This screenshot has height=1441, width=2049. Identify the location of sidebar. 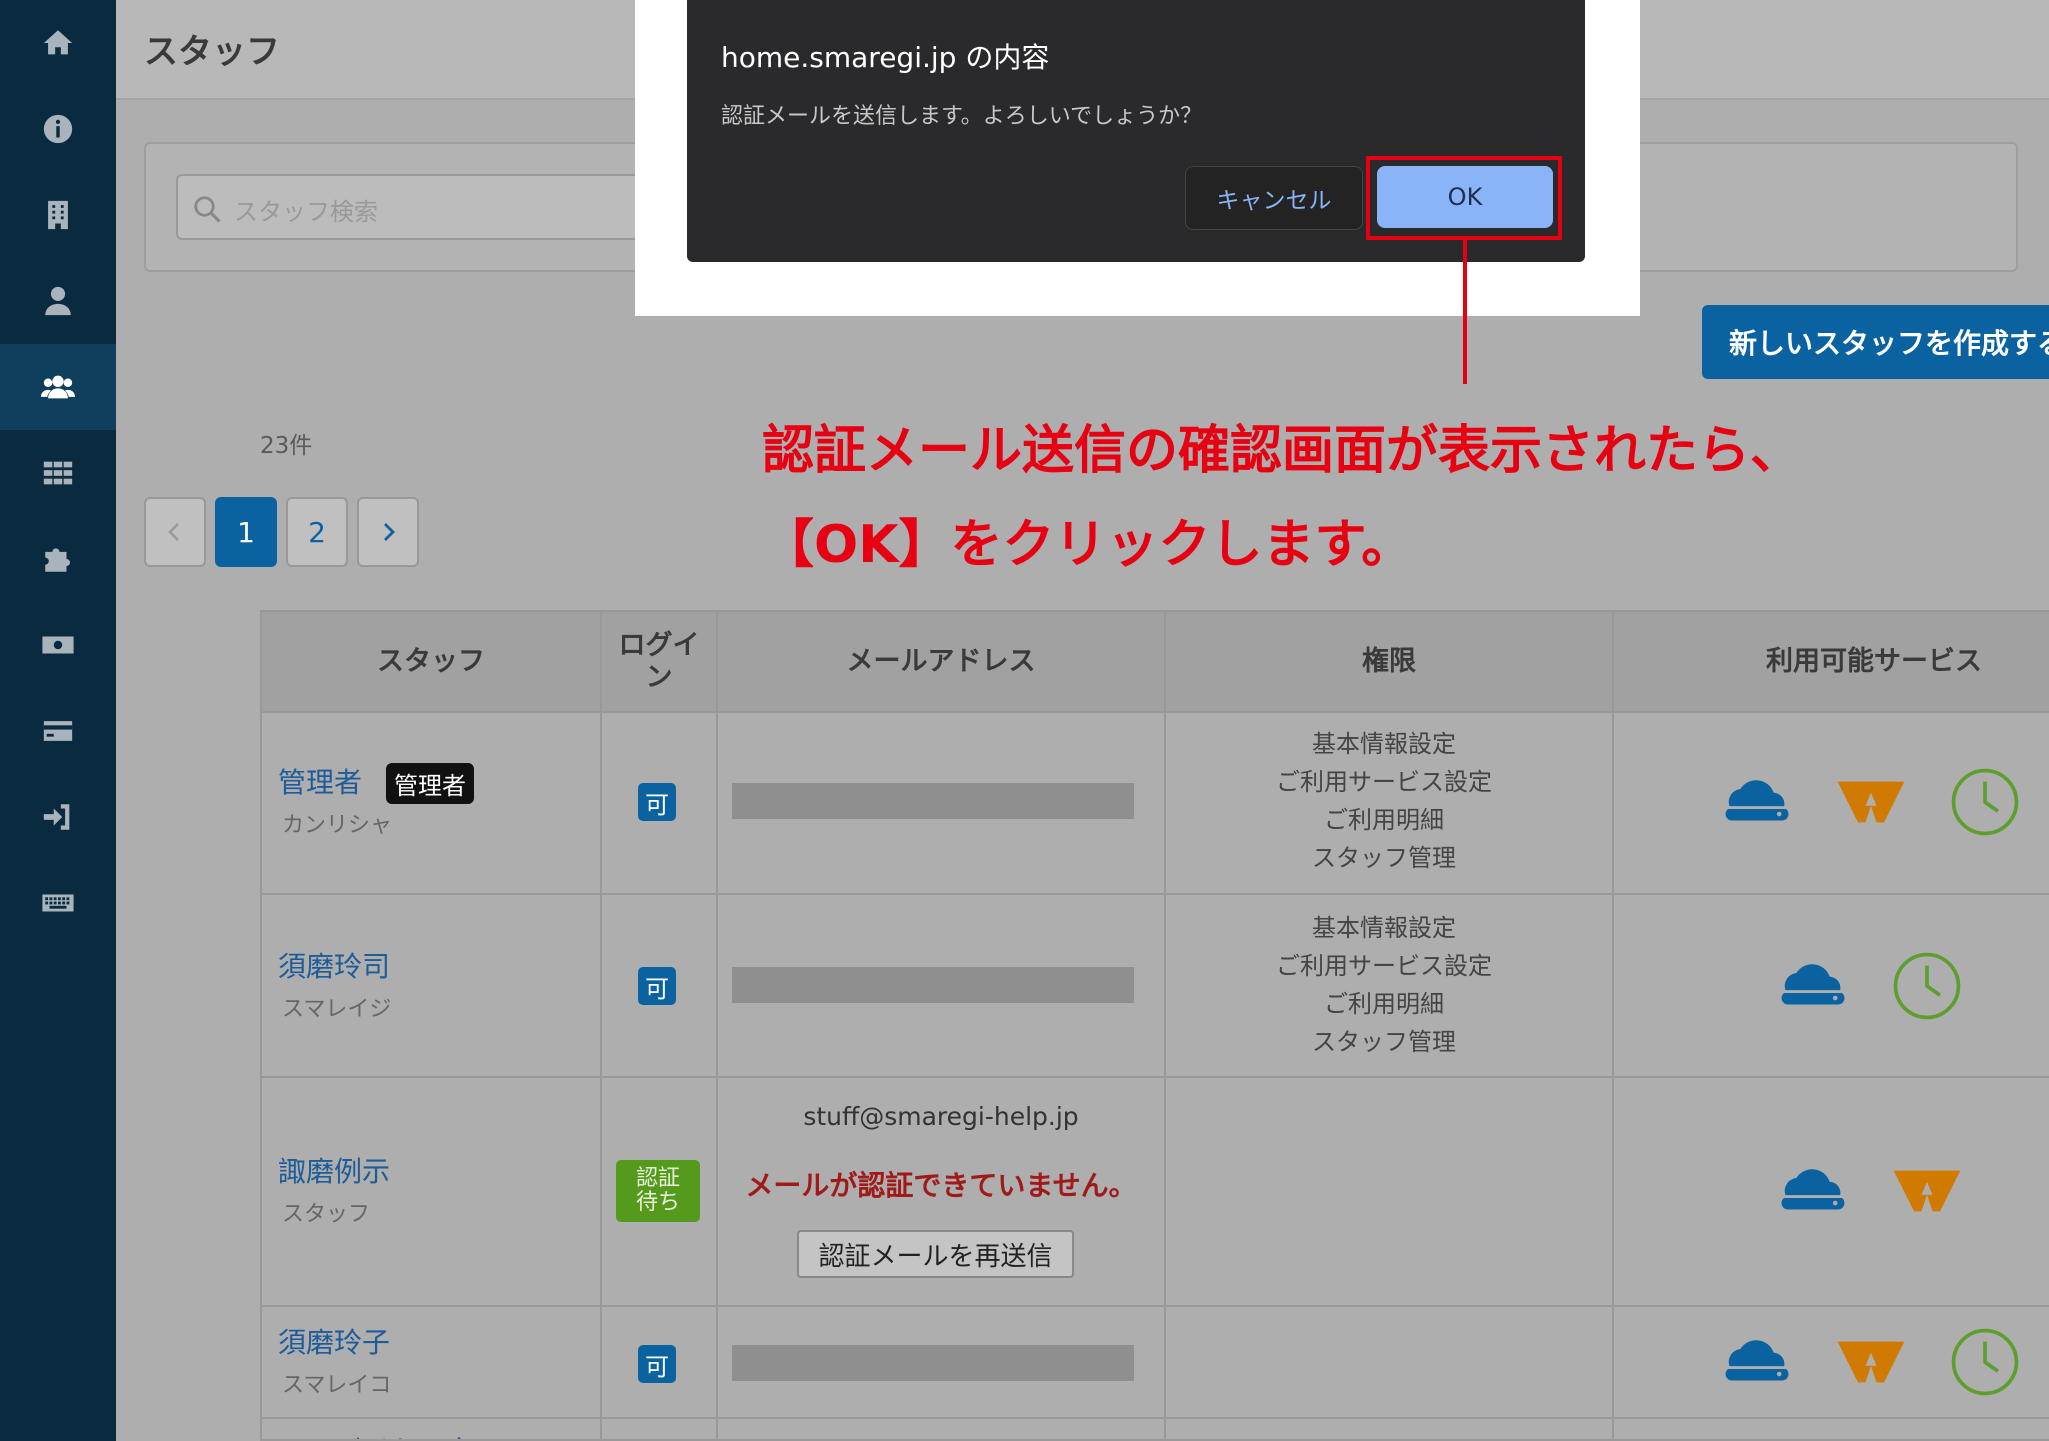
(58, 720).